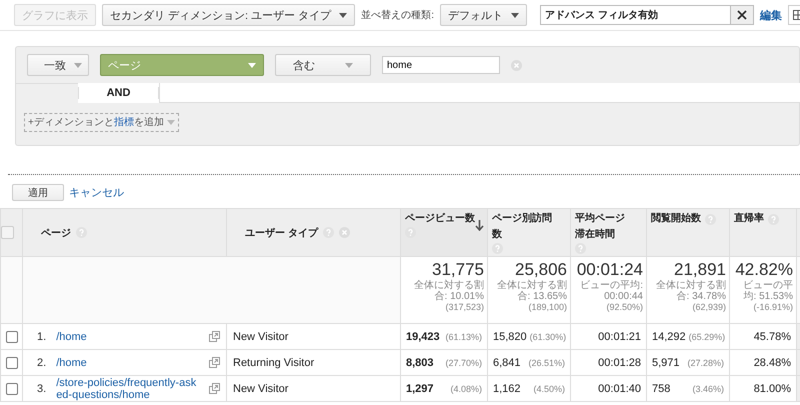 The image size is (800, 405). What do you see at coordinates (463, 363) in the screenshot?
I see `percent-label: (27.70%)` at bounding box center [463, 363].